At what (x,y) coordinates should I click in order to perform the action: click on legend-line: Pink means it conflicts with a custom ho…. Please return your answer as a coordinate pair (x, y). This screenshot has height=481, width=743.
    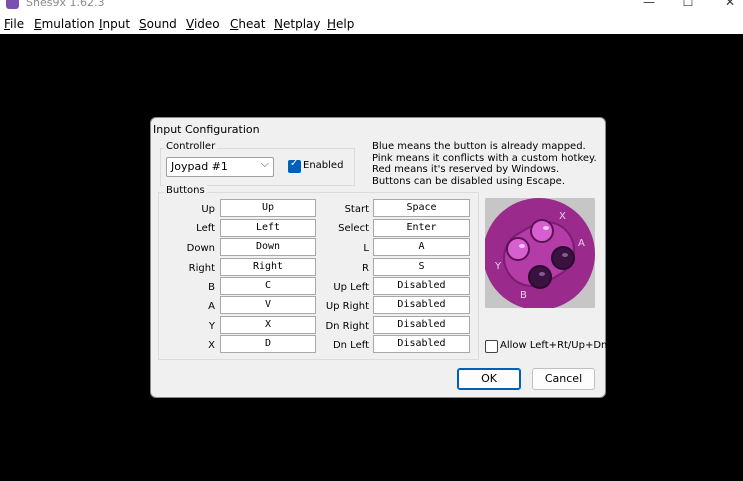
    Looking at the image, I should click on (484, 158).